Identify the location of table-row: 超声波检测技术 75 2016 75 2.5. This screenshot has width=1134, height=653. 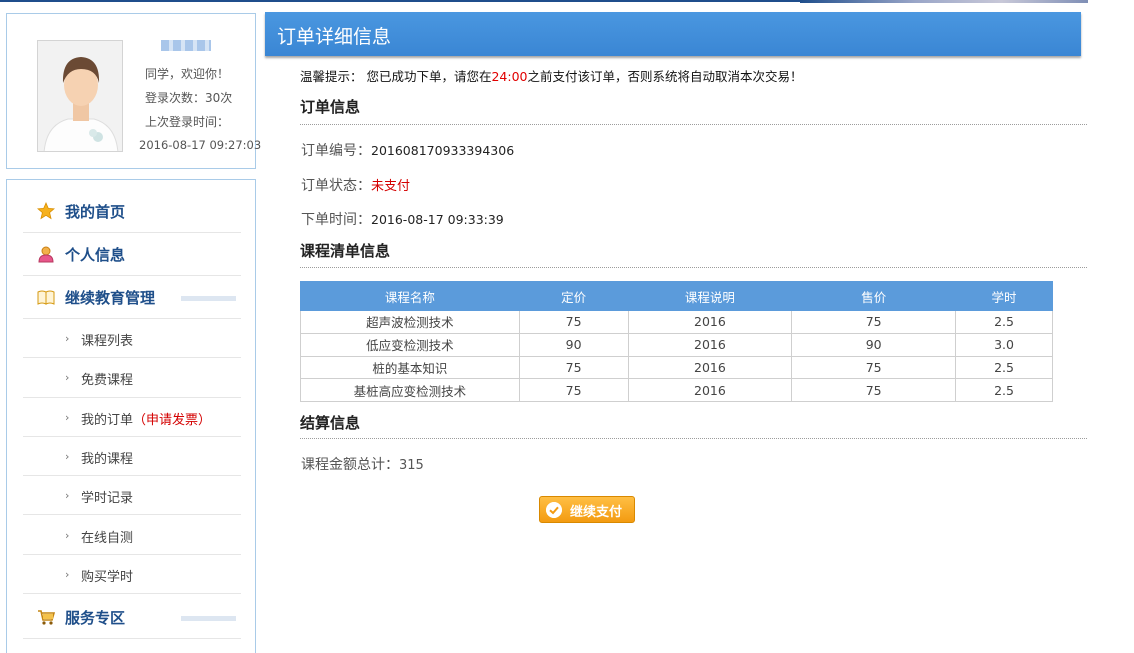
(676, 322).